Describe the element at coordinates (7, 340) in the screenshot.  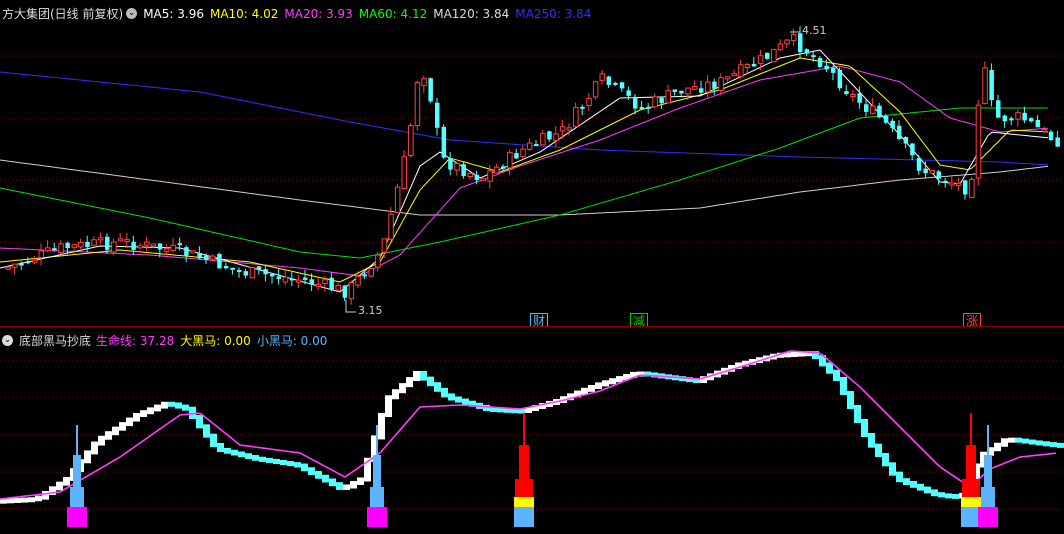
I see `indicator-settings-icon: ⌄` at that location.